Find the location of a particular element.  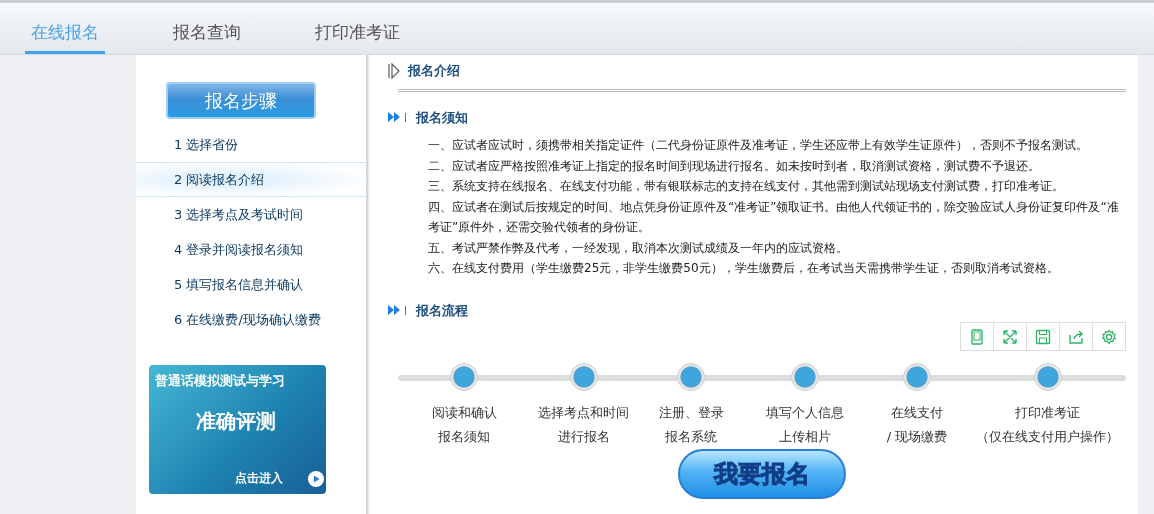

arrow-icon is located at coordinates (394, 70).